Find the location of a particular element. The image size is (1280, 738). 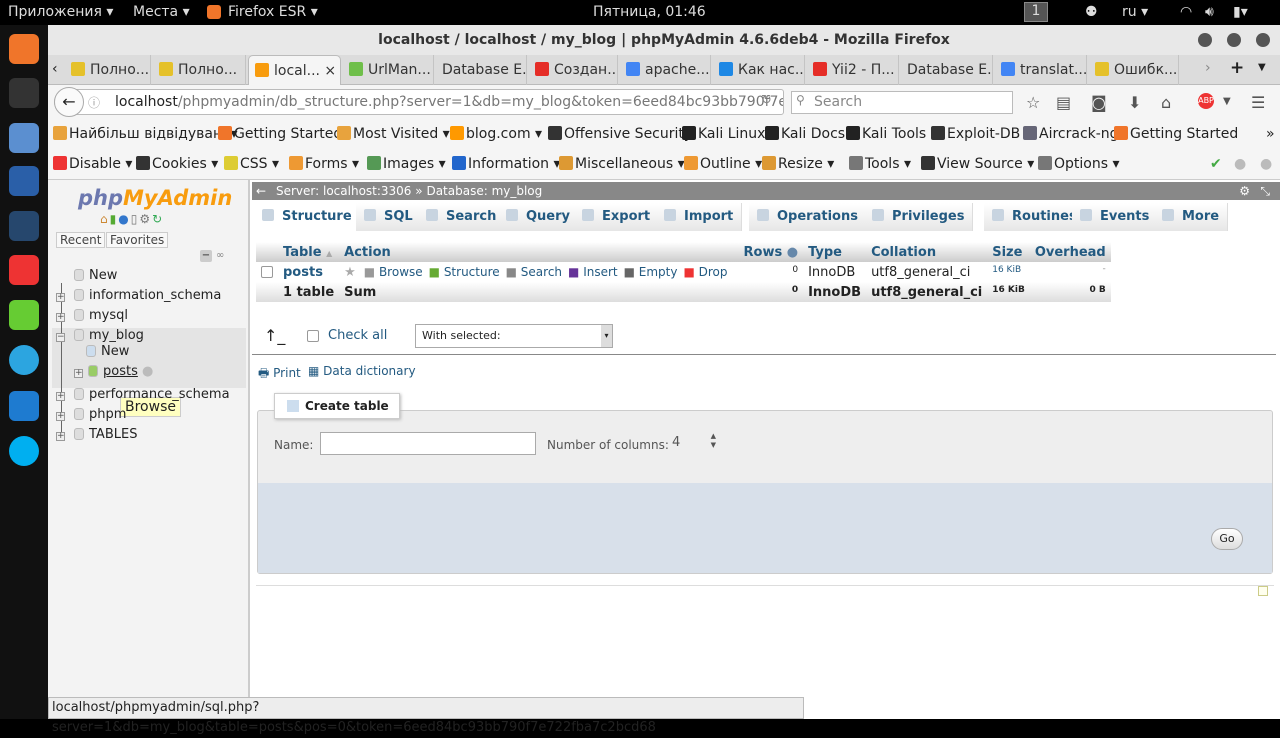

tab-query: Query is located at coordinates (539, 217).